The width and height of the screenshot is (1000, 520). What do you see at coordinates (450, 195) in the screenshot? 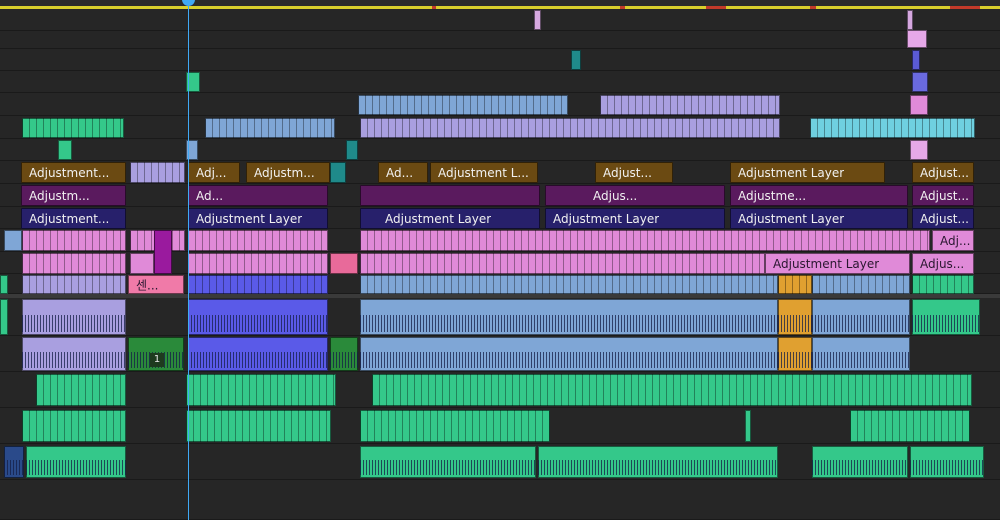
I see `adjustment-layer-clip` at bounding box center [450, 195].